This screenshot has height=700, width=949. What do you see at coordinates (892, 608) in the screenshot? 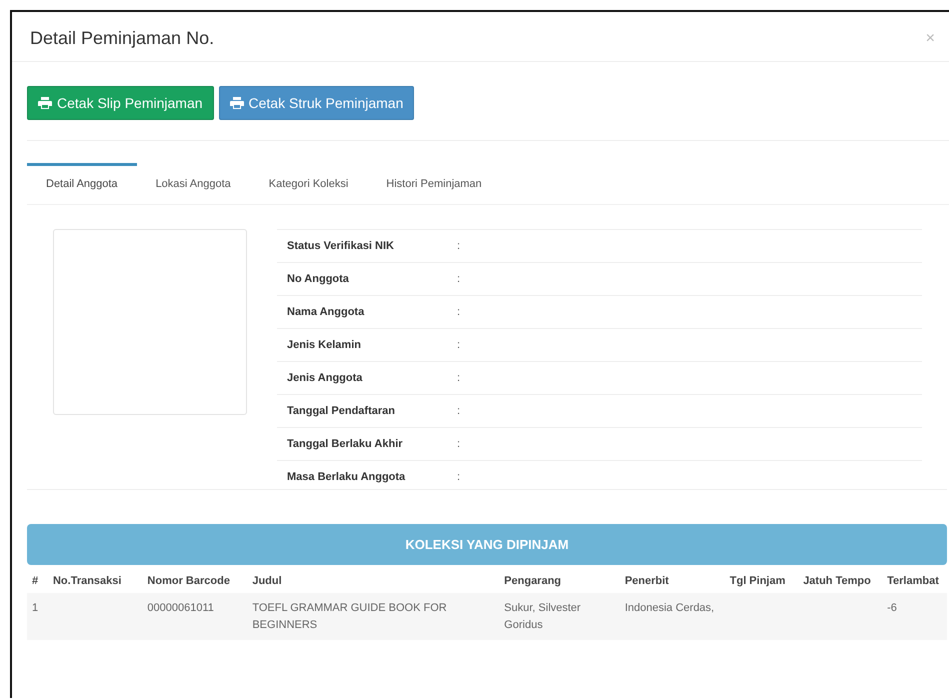
I see `table-cell: -6` at bounding box center [892, 608].